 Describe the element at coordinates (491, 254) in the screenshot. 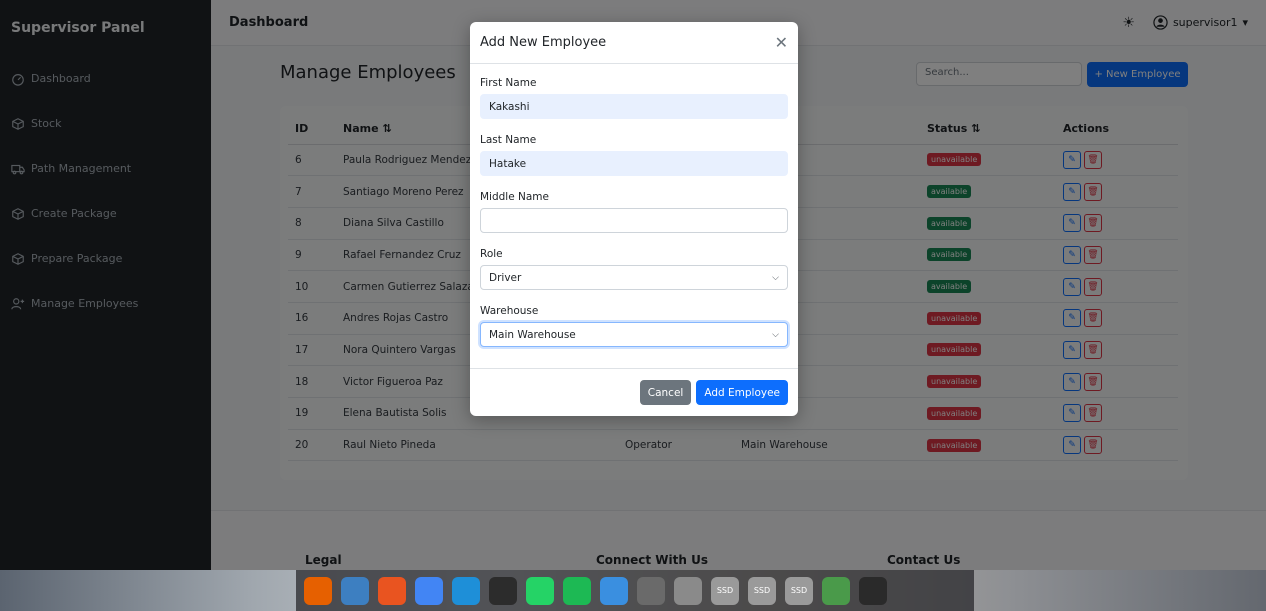

I see `role-label: Role` at that location.